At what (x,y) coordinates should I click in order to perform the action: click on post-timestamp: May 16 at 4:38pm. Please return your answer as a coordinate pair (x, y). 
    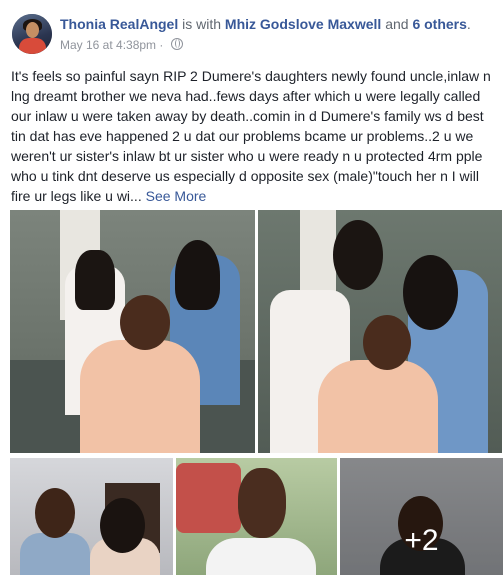
    Looking at the image, I should click on (108, 45).